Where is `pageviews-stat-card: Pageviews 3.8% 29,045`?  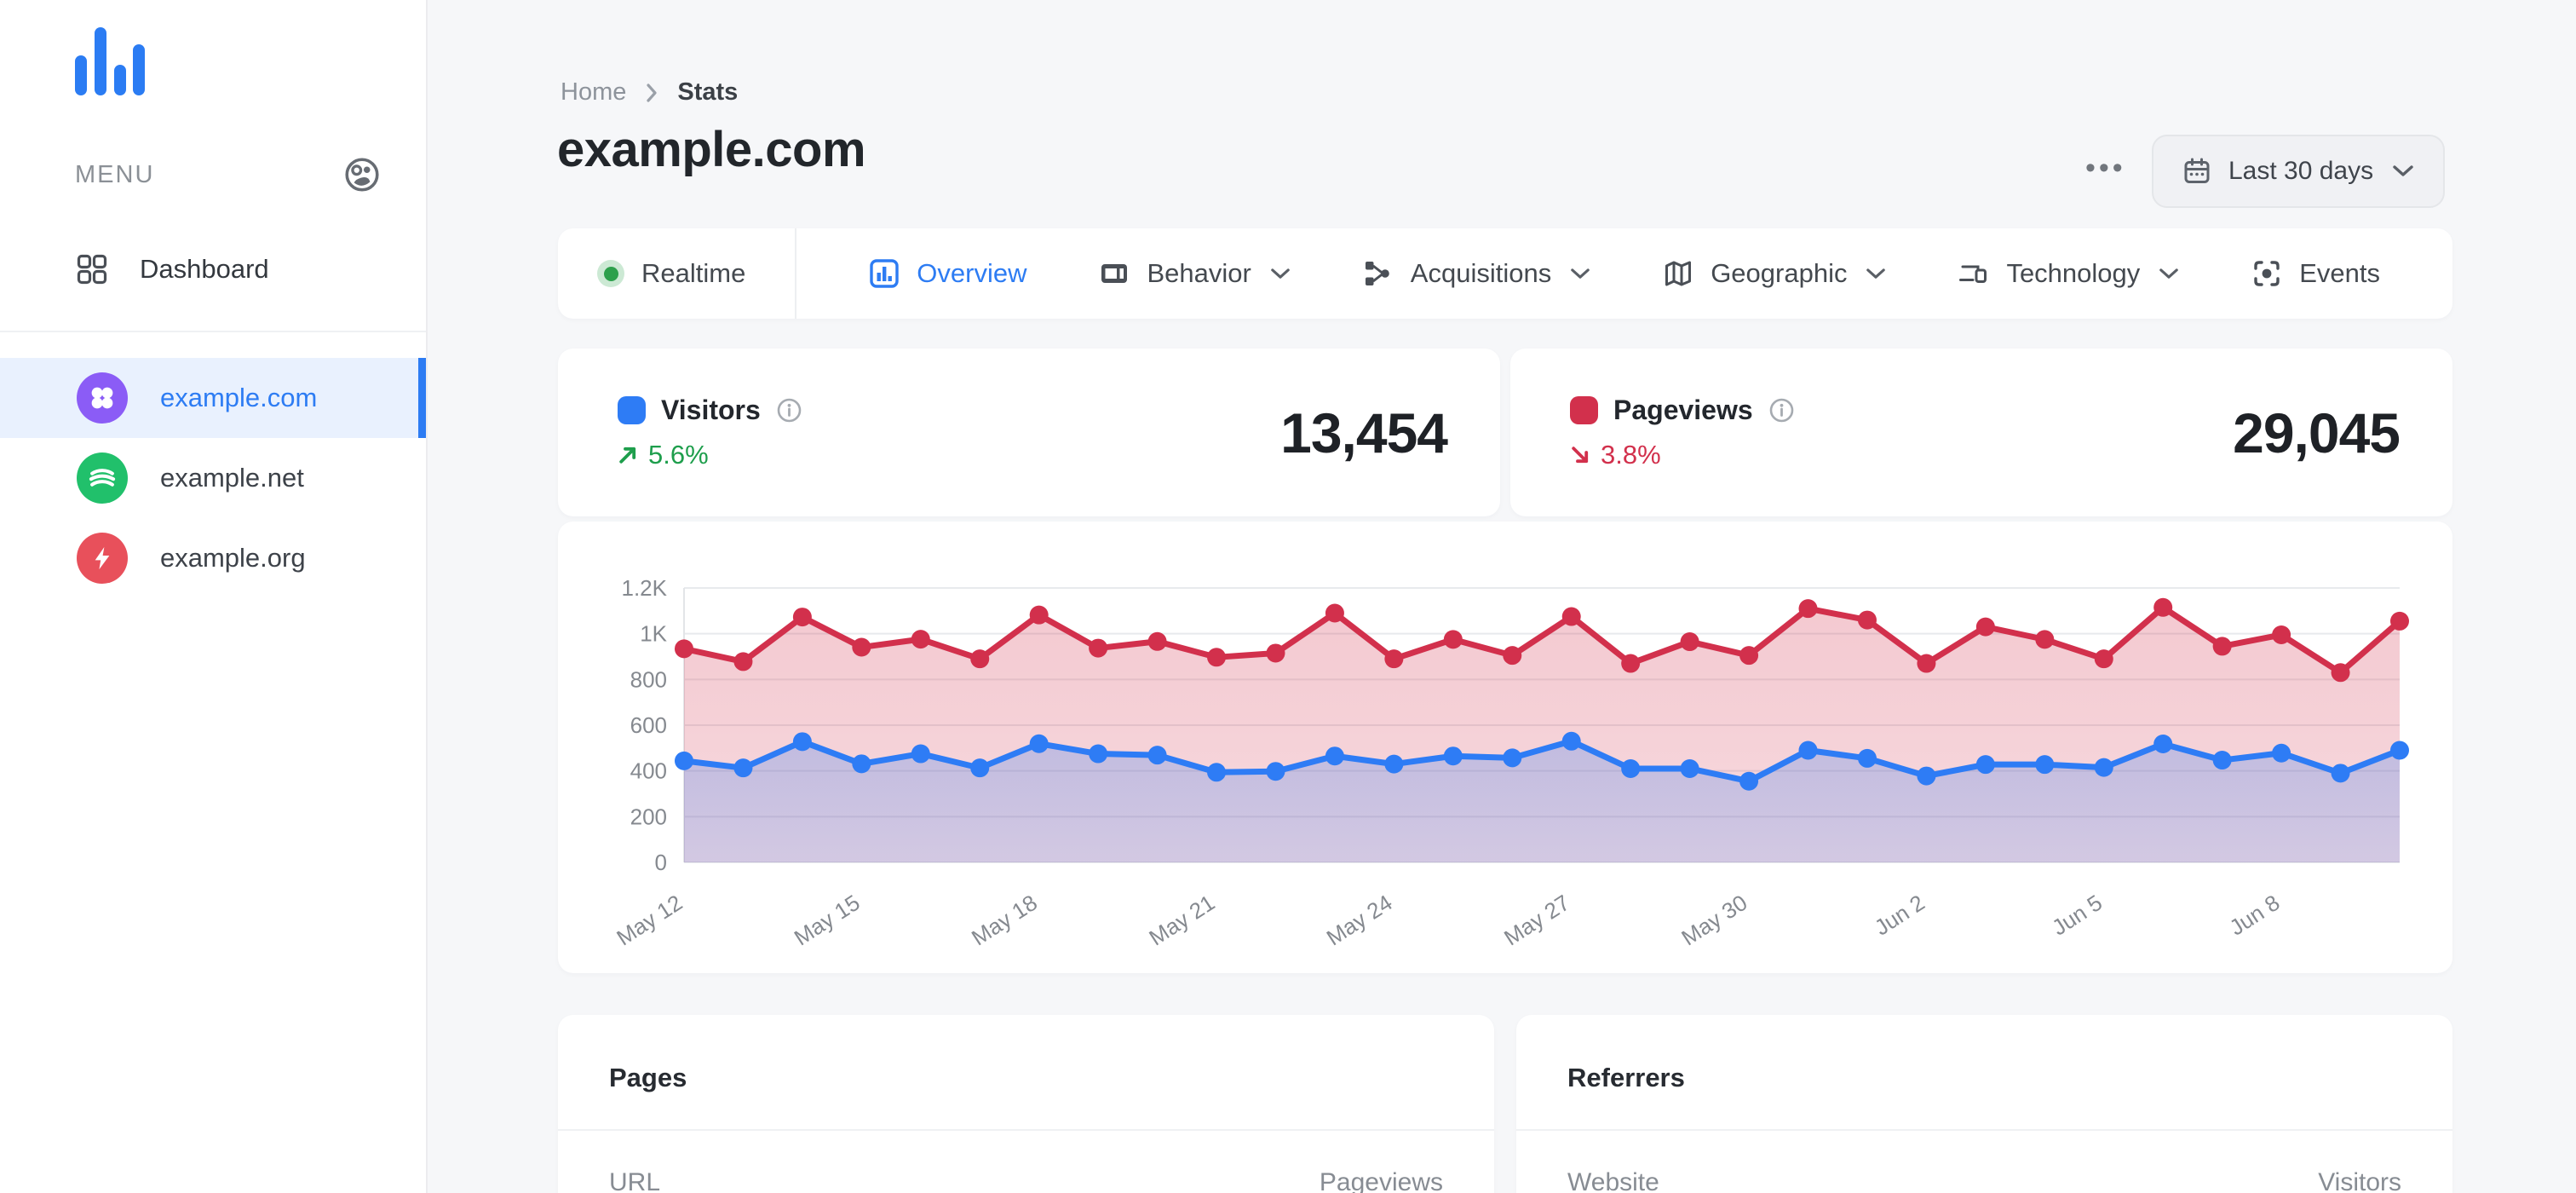 pageviews-stat-card: Pageviews 3.8% 29,045 is located at coordinates (1981, 432).